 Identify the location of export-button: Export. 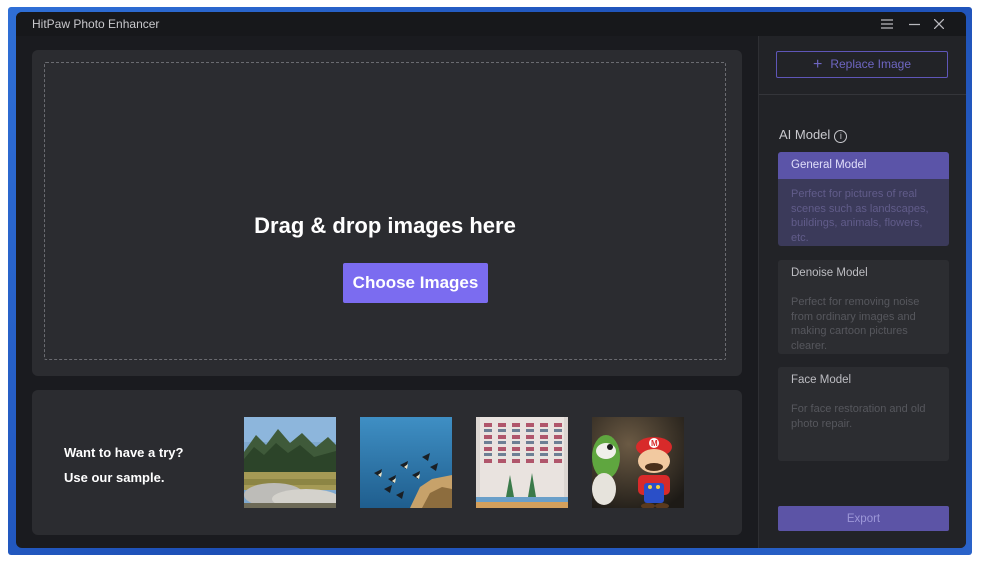
(863, 518).